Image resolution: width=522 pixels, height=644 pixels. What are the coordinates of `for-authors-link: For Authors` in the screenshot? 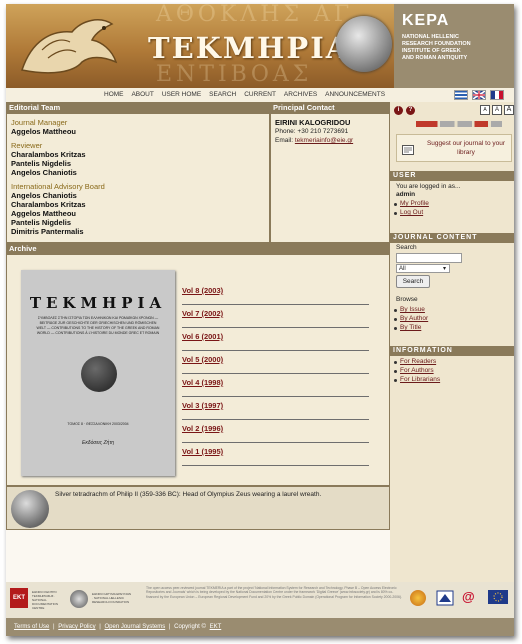 It's located at (417, 370).